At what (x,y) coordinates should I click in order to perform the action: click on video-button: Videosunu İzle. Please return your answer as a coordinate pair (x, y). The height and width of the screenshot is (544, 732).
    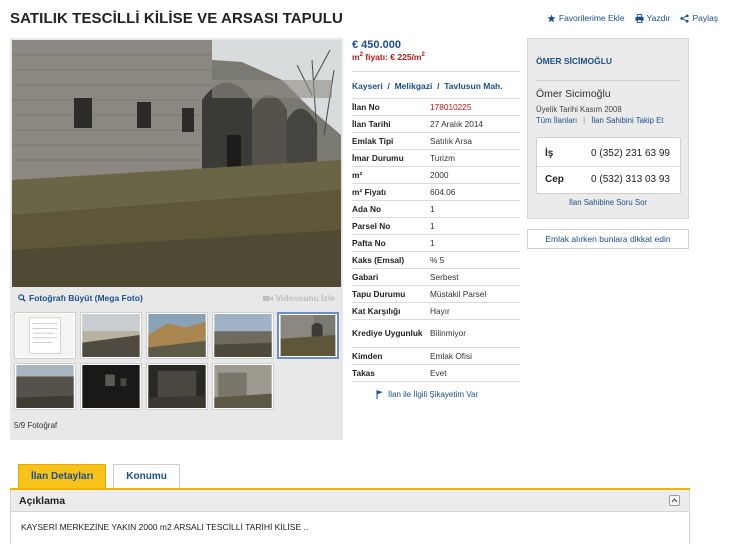
    Looking at the image, I should click on (298, 298).